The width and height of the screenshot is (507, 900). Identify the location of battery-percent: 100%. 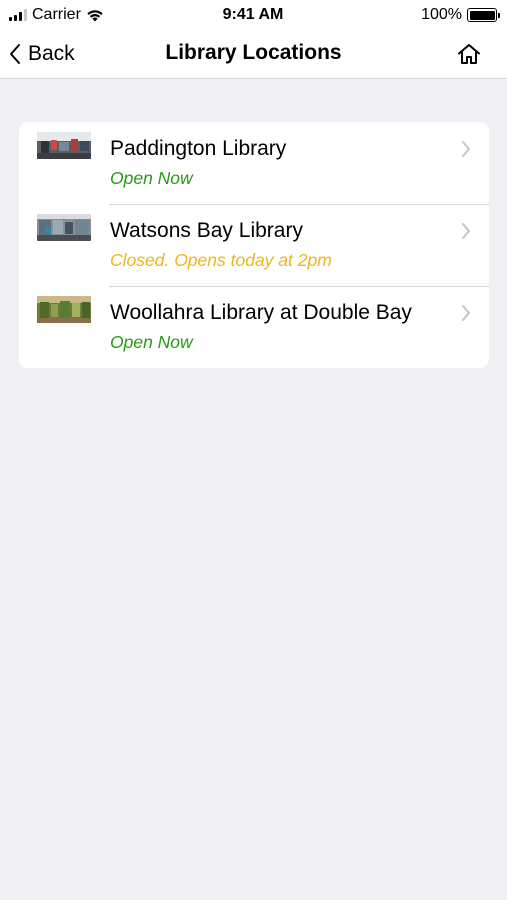
(441, 14).